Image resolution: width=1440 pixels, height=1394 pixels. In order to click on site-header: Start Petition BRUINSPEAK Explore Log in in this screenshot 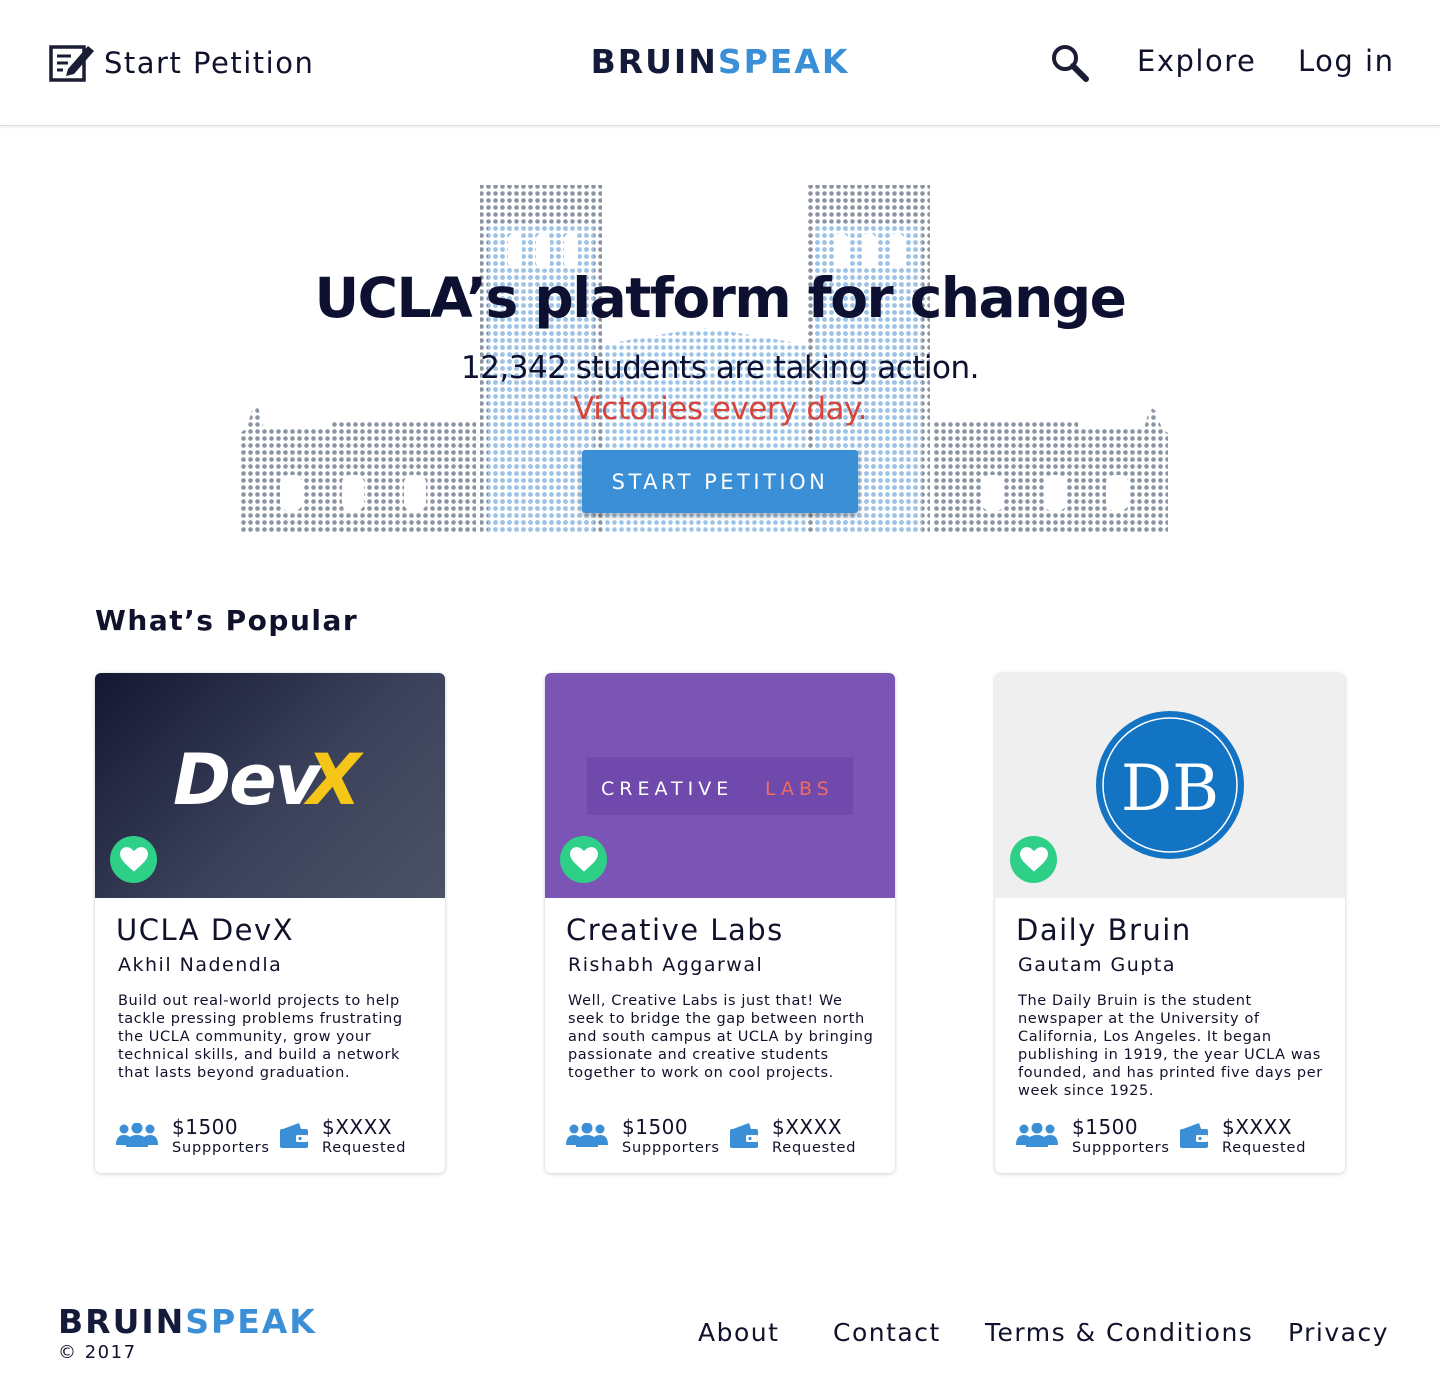, I will do `click(720, 63)`.